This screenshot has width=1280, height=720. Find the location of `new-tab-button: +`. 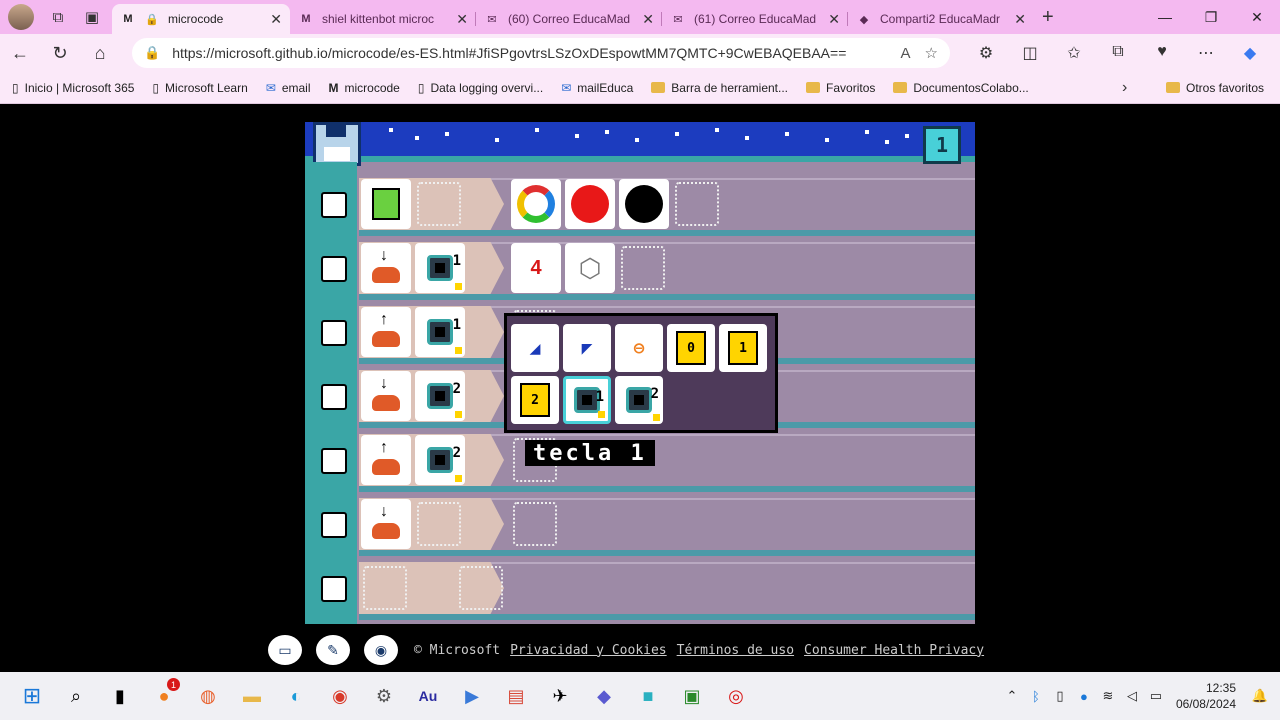

new-tab-button: + is located at coordinates (1048, 17).